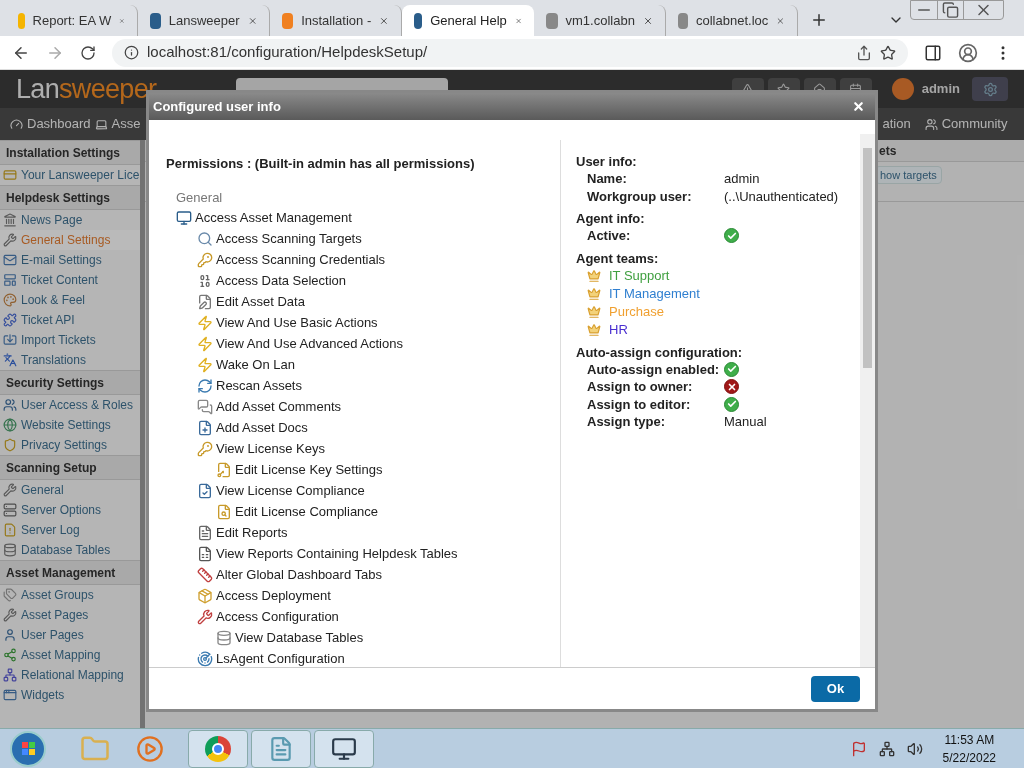 This screenshot has width=1024, height=768. What do you see at coordinates (289, 239) in the screenshot?
I see `permission-label: Access Scanning Targets` at bounding box center [289, 239].